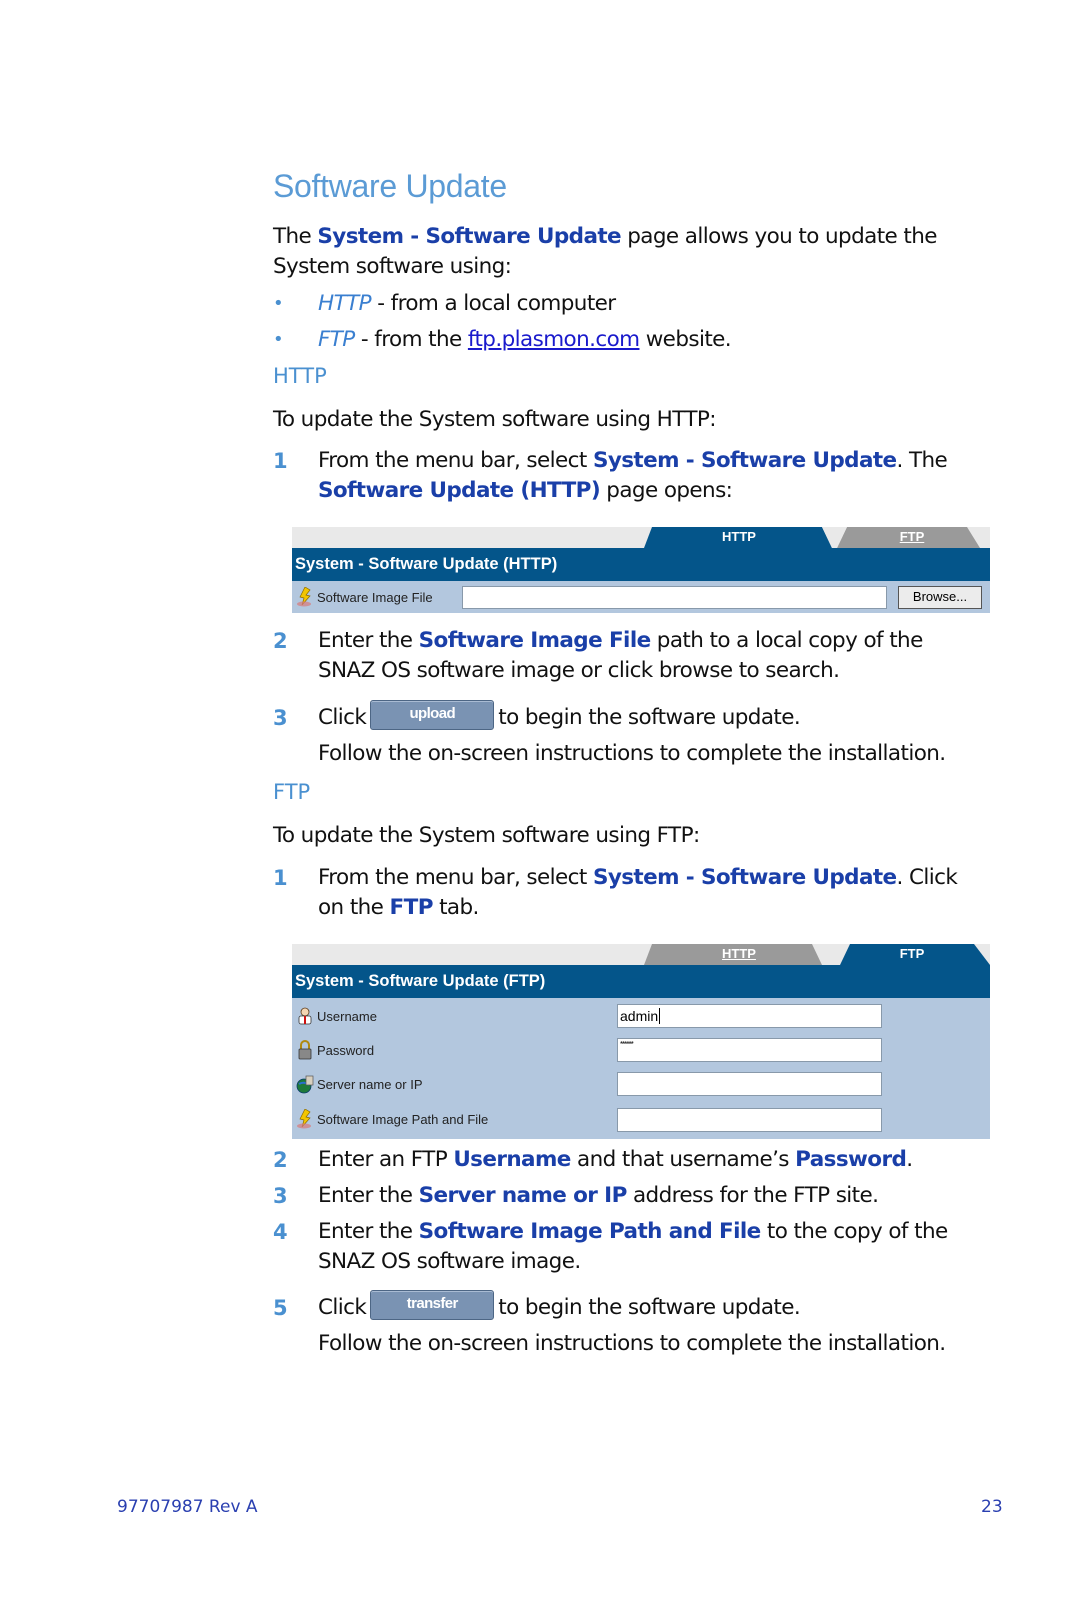 The height and width of the screenshot is (1619, 1080). What do you see at coordinates (649, 1307) in the screenshot?
I see `step-text: to begin the software update.` at bounding box center [649, 1307].